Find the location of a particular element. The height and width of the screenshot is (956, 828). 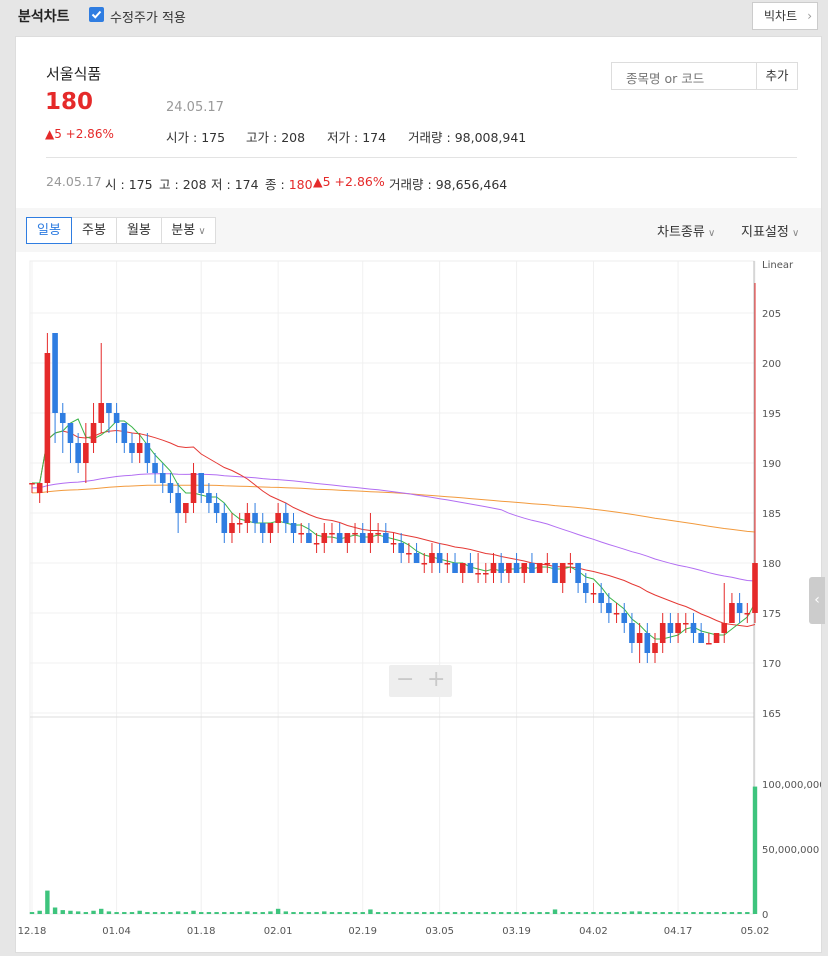

price-tick-label: 165 is located at coordinates (771, 714).